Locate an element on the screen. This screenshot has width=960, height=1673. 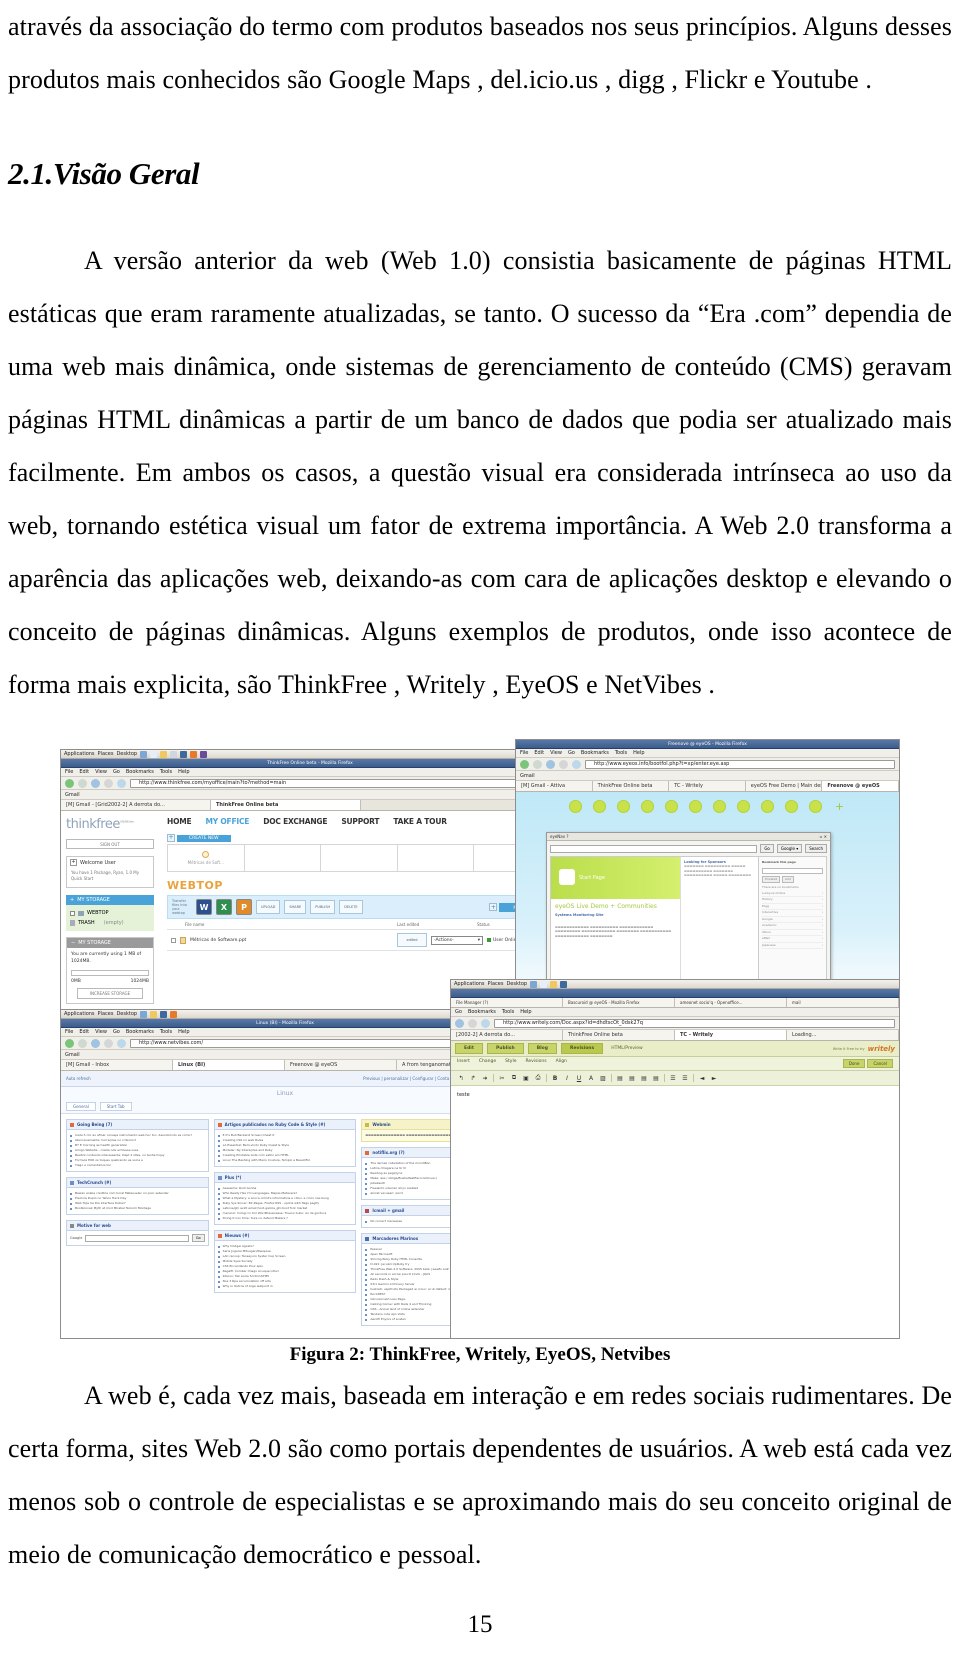
writely-tab-publish: Publish is located at coordinates (505, 1048).